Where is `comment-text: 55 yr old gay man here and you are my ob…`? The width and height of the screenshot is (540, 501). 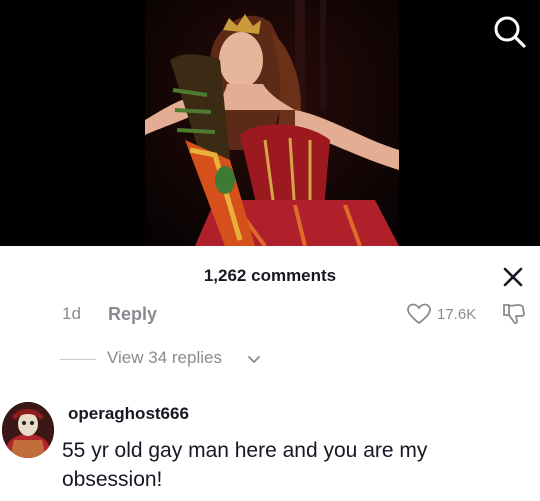 comment-text: 55 yr old gay man here and you are my ob… is located at coordinates (245, 465).